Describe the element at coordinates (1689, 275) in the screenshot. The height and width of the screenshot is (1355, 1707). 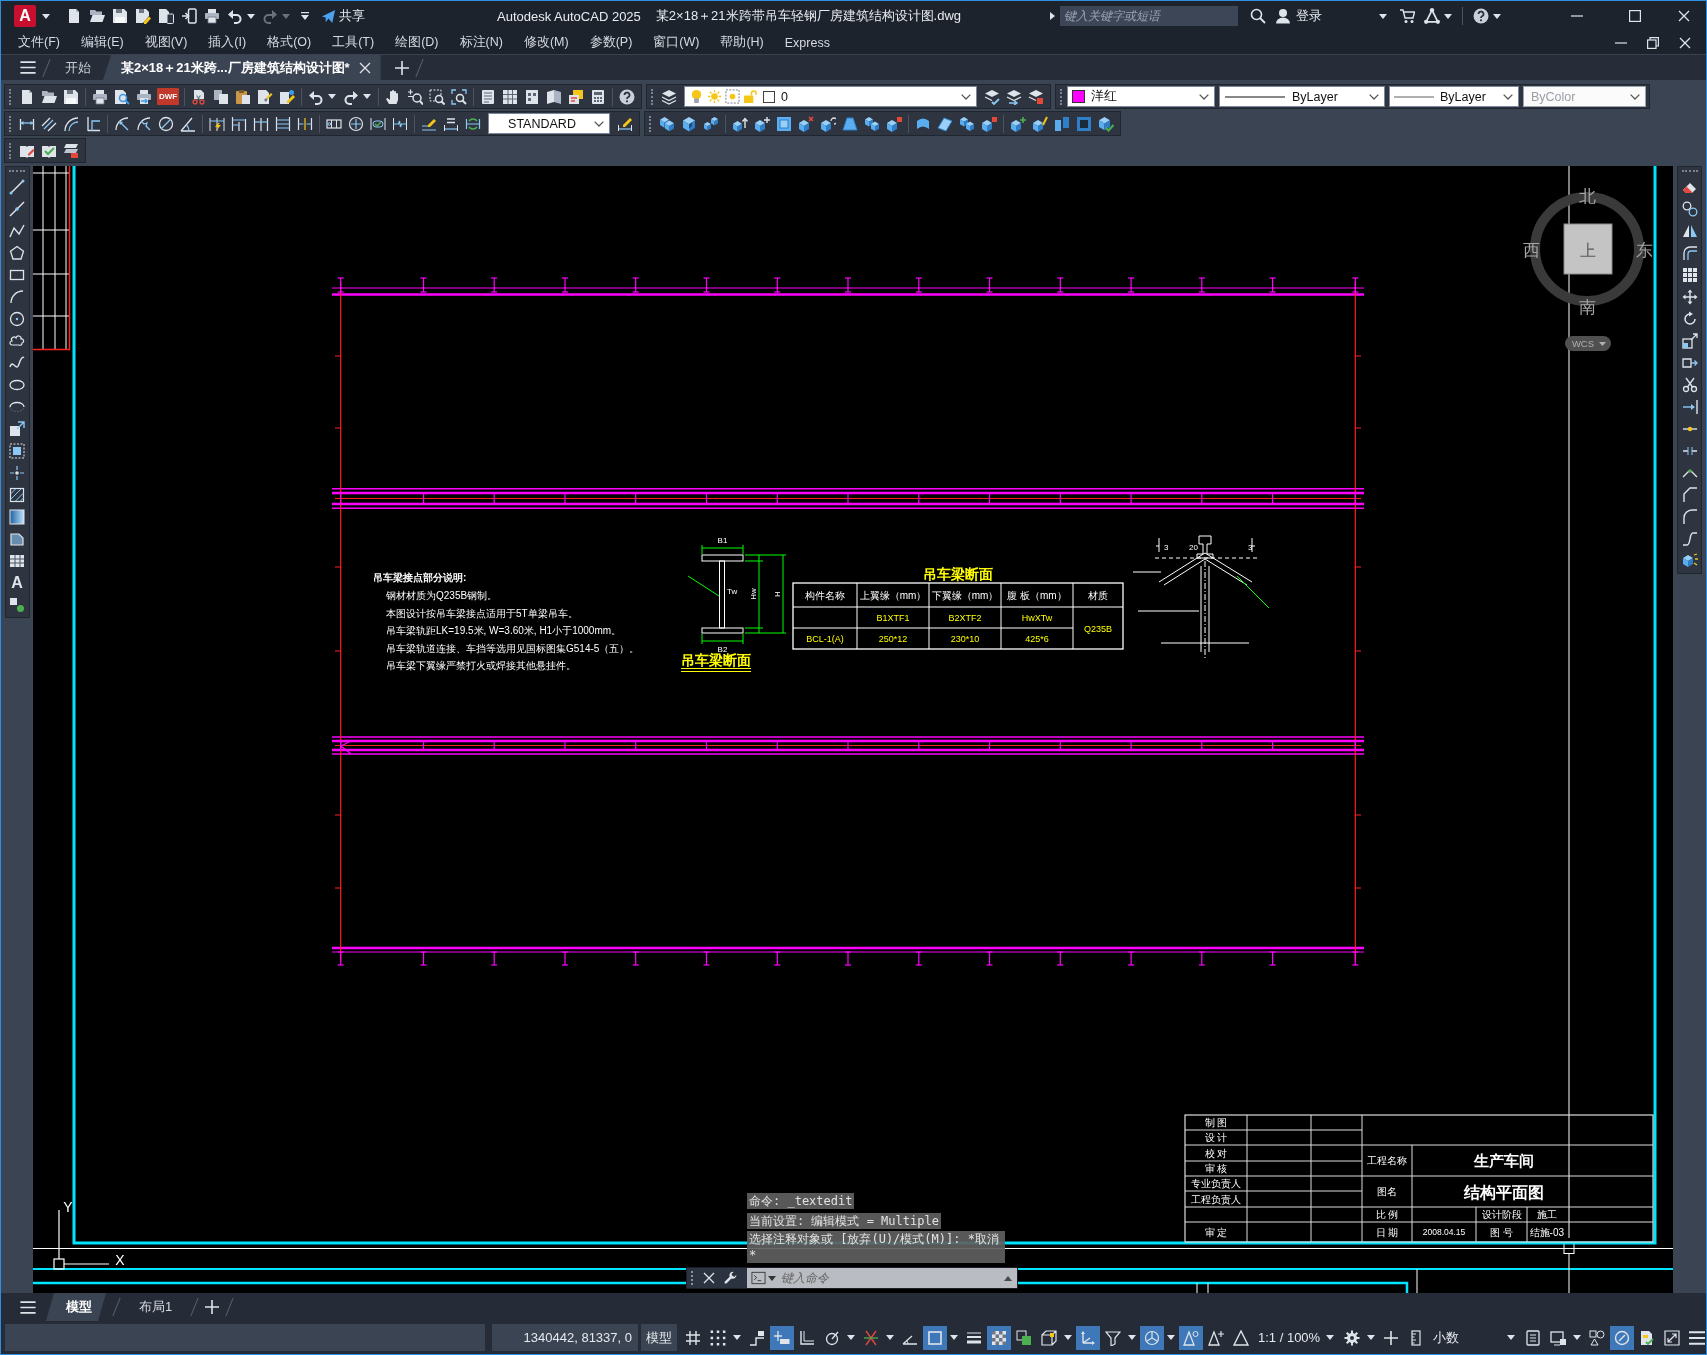
I see `square-grid-icon` at that location.